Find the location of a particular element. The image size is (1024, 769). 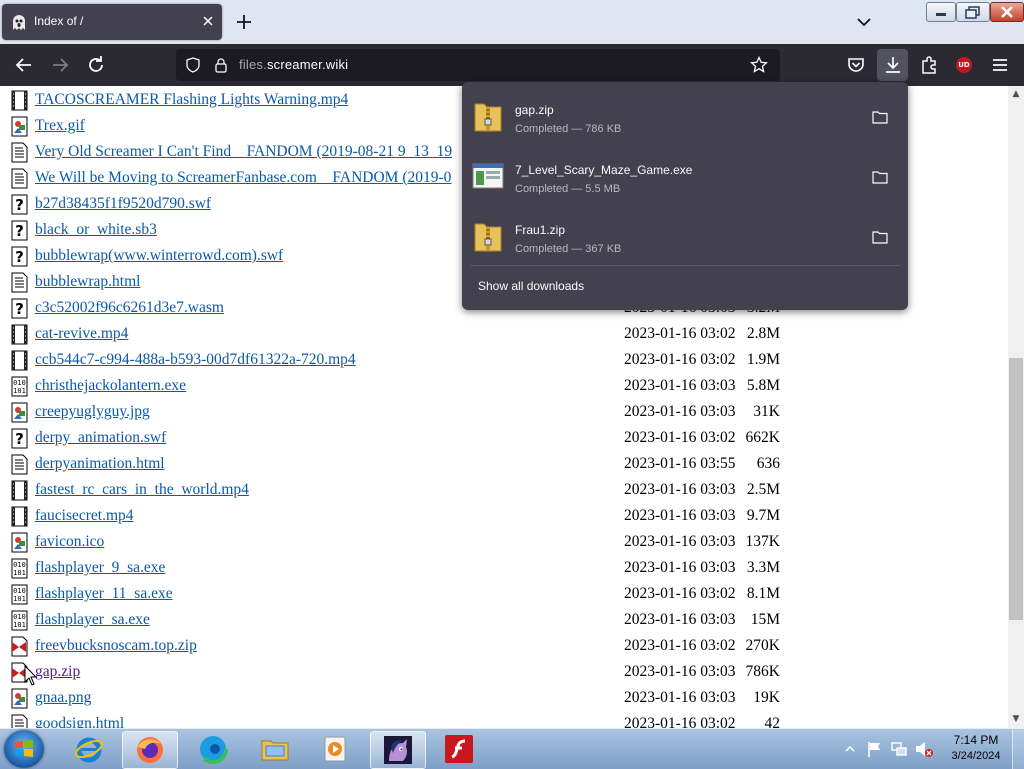

file-date: 2023-01-16 03:02 is located at coordinates (680, 437).